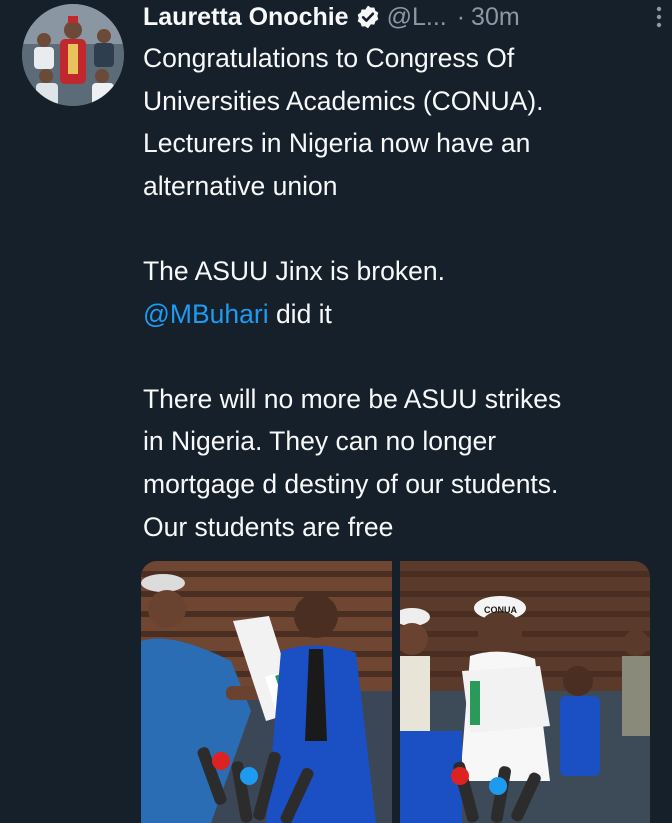 This screenshot has width=672, height=823. What do you see at coordinates (337, 143) in the screenshot?
I see `text-line: Lecturers in Nigeria now have an` at bounding box center [337, 143].